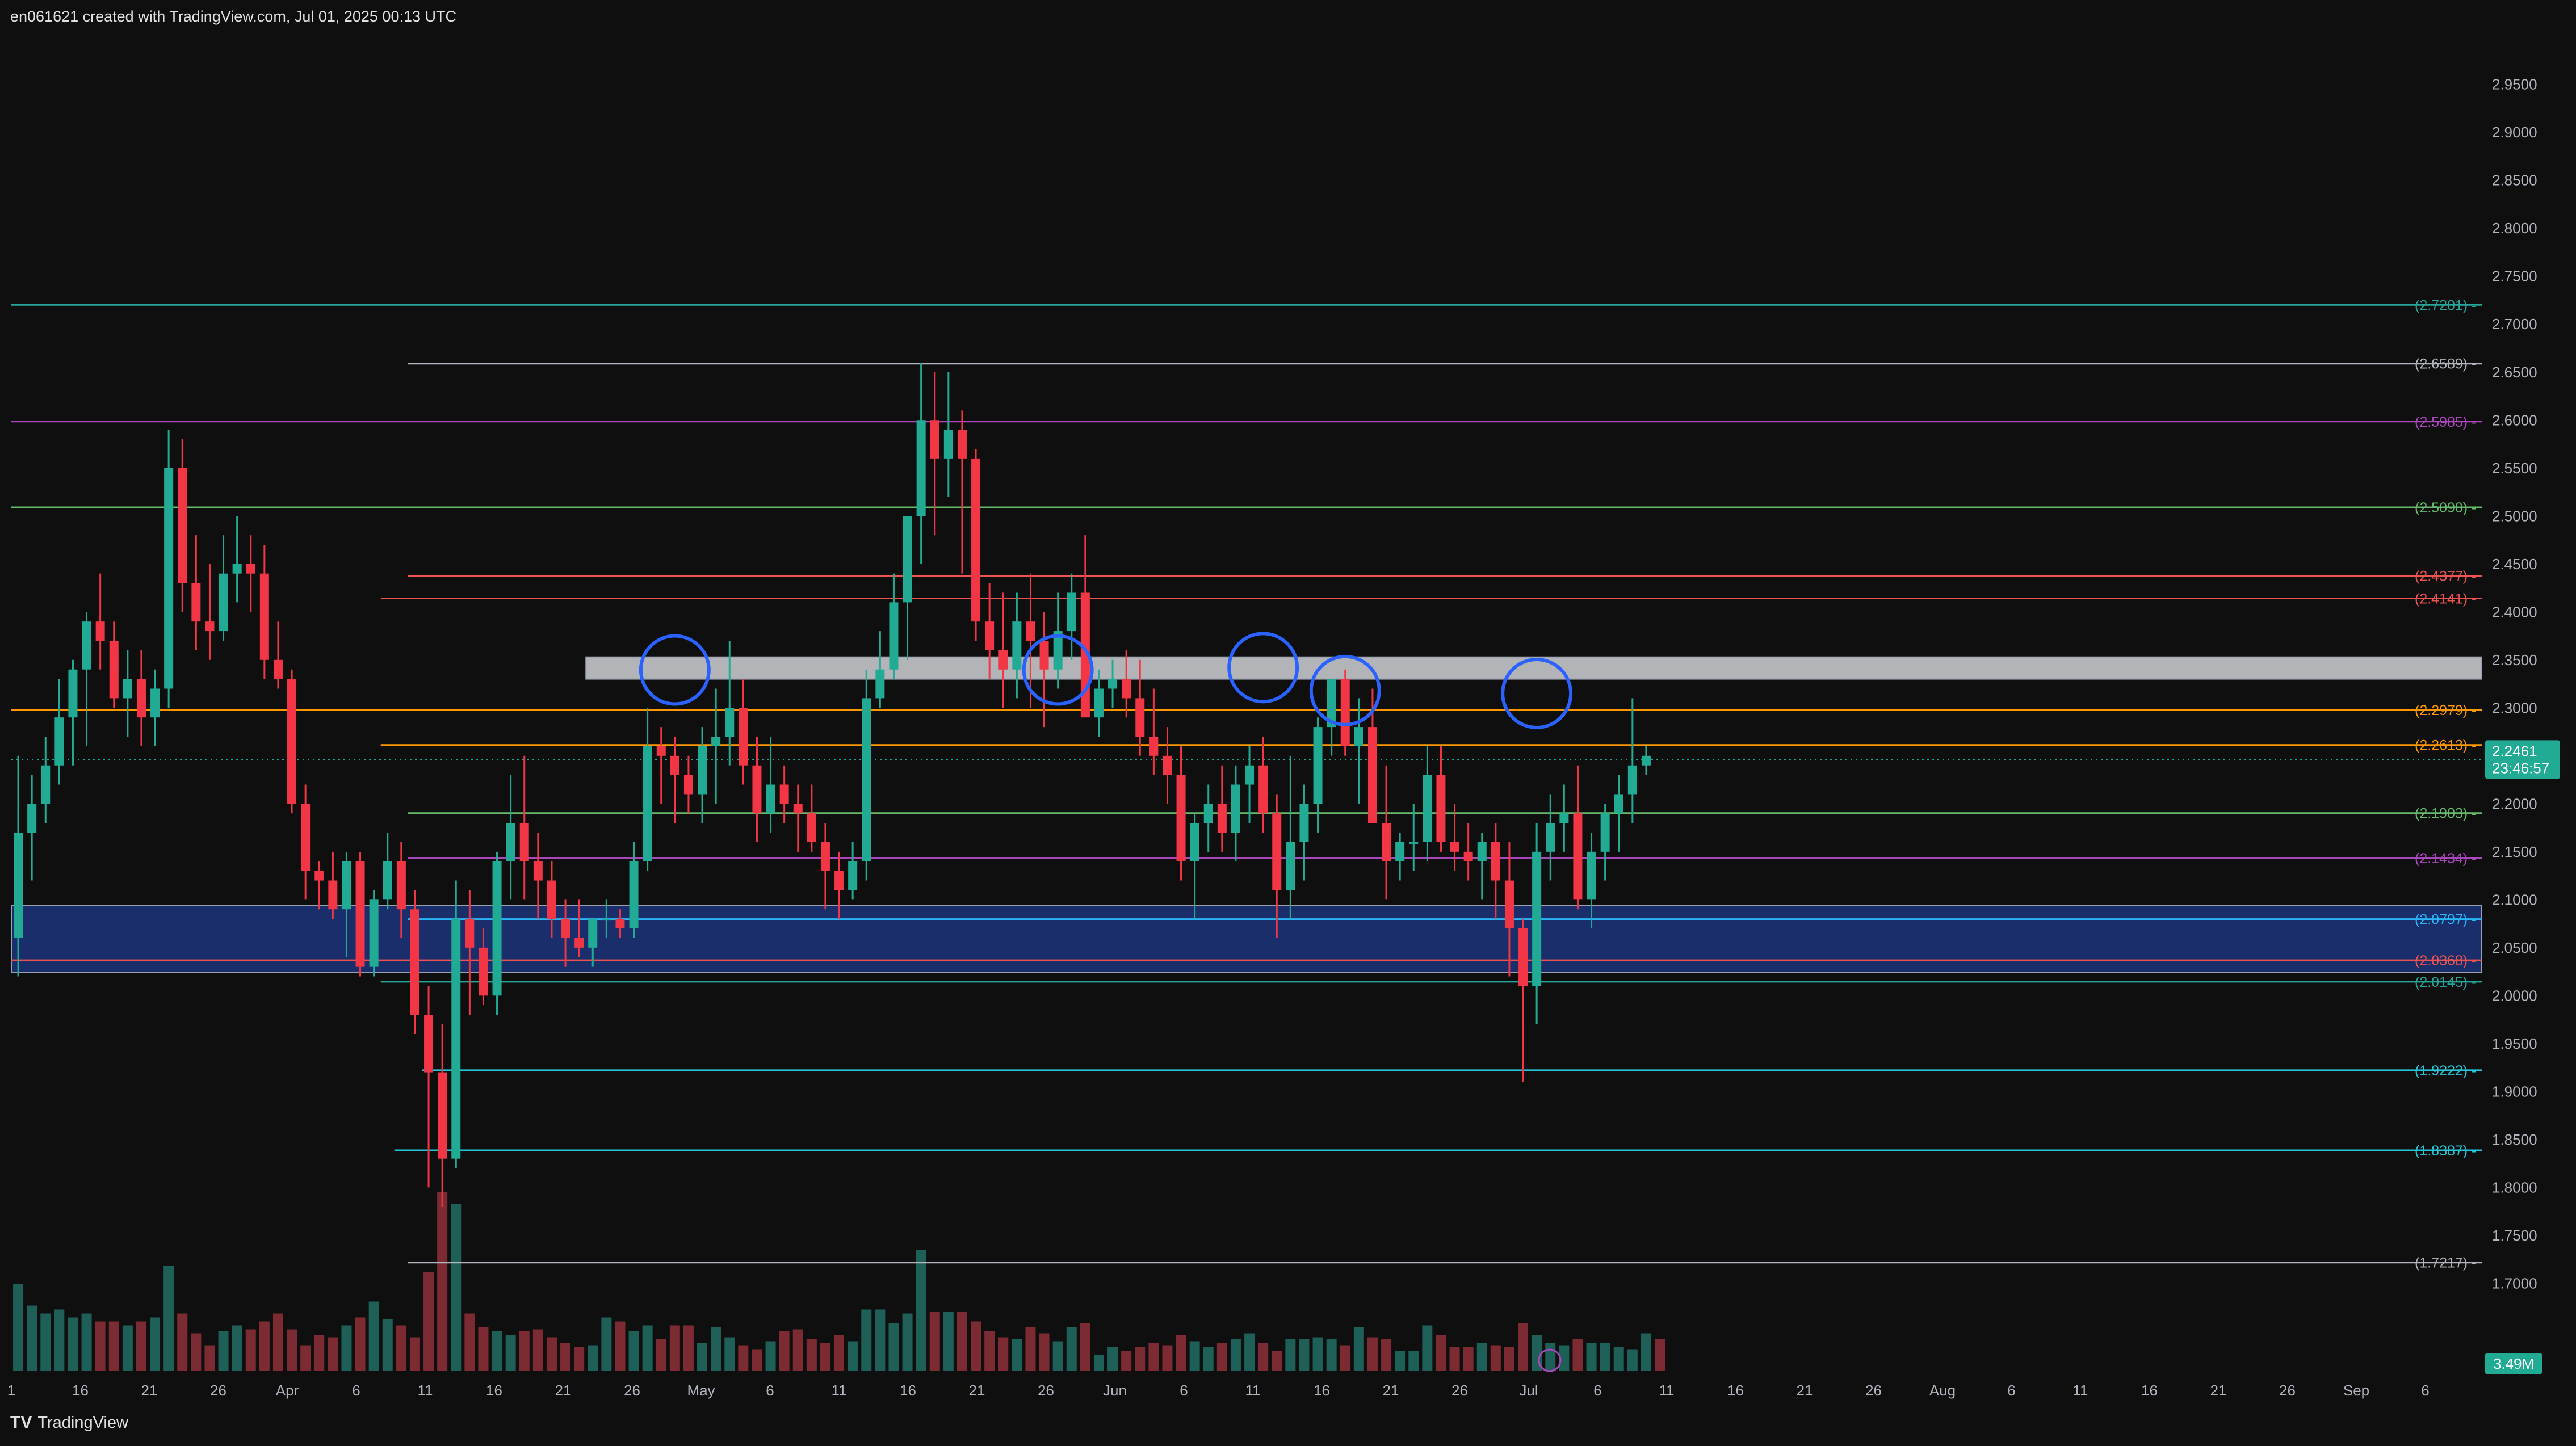  I want to click on time-tick-label: Aug, so click(1942, 1390).